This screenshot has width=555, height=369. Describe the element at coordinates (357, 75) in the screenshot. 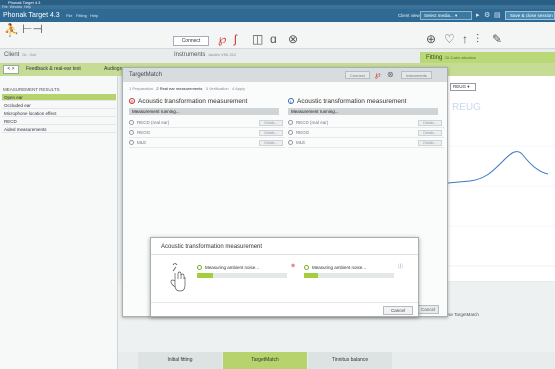

I see `tm-connect-button: Connect` at that location.